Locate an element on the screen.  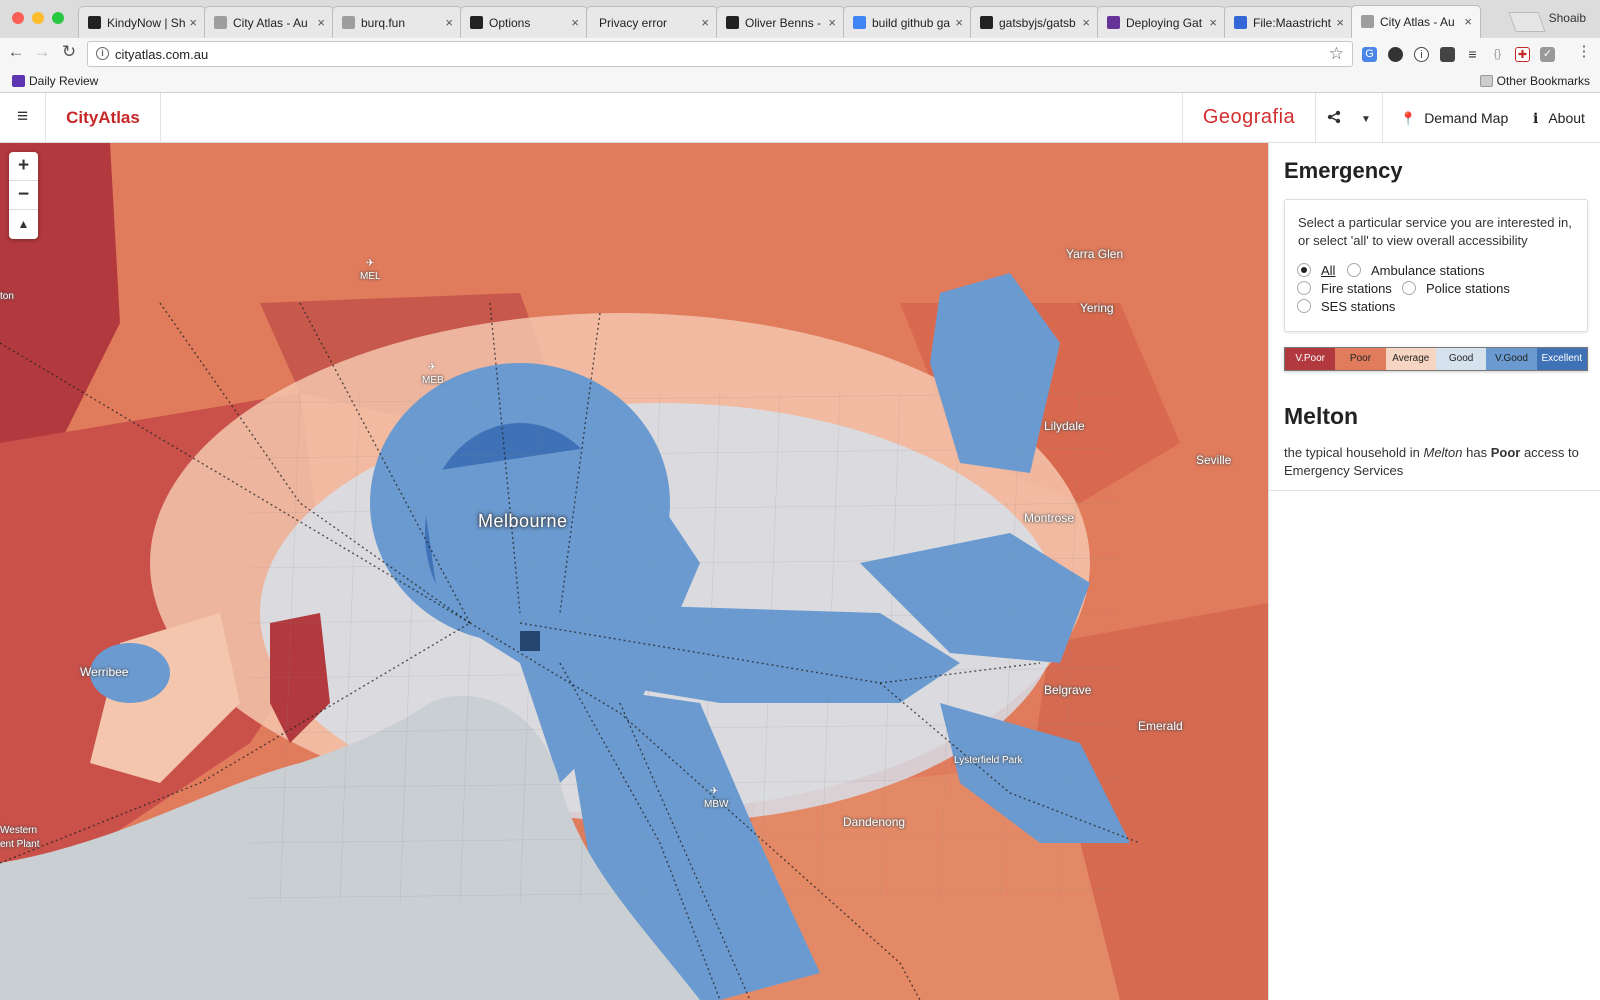
browser-tab: Oliver Benns - × is located at coordinates (780, 22).